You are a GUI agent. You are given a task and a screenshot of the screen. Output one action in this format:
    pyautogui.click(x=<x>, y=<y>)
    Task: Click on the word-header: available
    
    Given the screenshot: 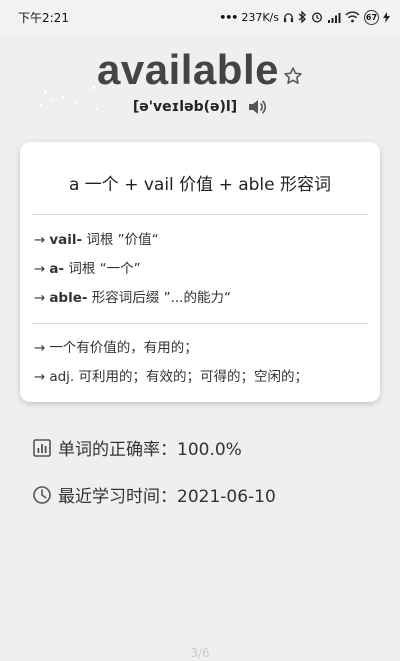 What is the action you would take?
    pyautogui.click(x=200, y=70)
    